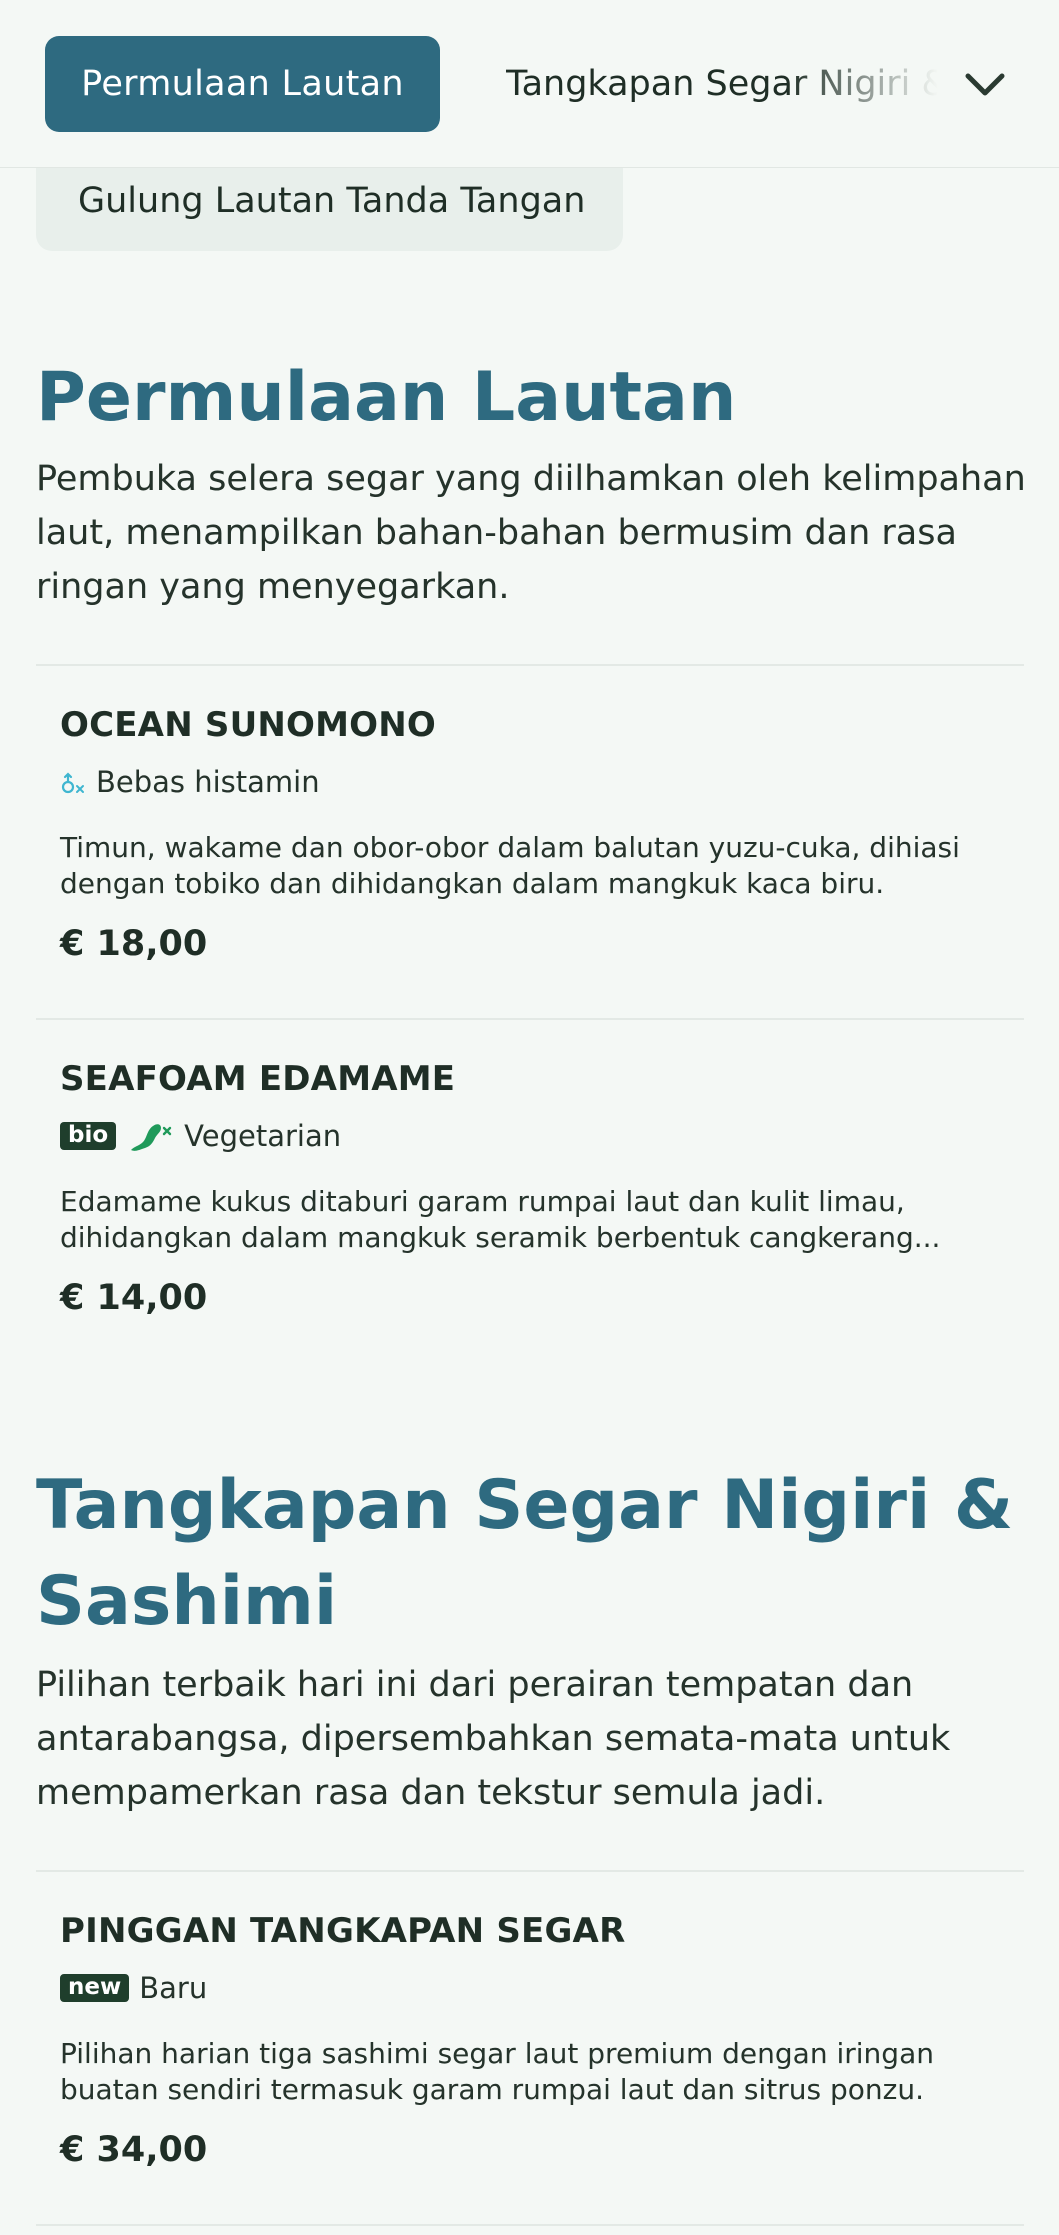 The image size is (1059, 2235). I want to click on menu-item-name: OCEAN SUNOMONO, so click(248, 725).